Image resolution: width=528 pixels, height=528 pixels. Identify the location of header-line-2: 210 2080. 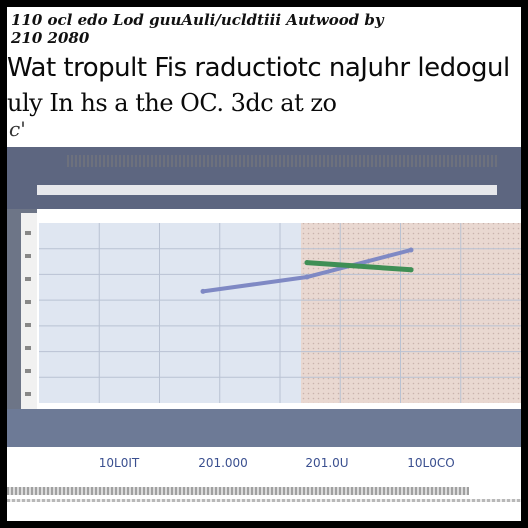
(50, 38).